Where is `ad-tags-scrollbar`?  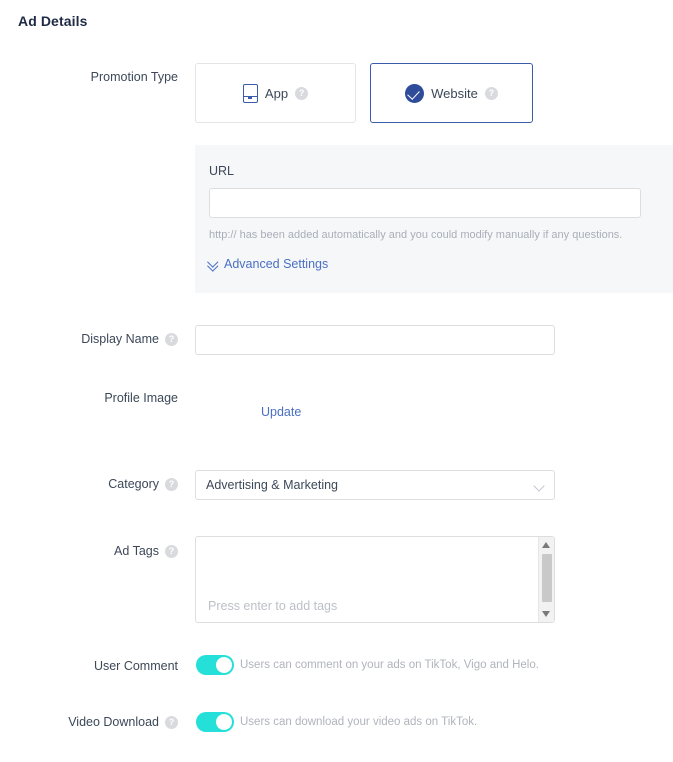
ad-tags-scrollbar is located at coordinates (546, 579).